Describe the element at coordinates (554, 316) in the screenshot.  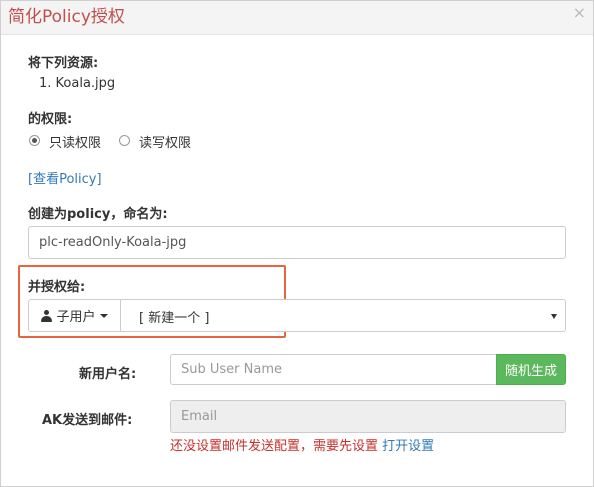
I see `select-arrow-icon` at that location.